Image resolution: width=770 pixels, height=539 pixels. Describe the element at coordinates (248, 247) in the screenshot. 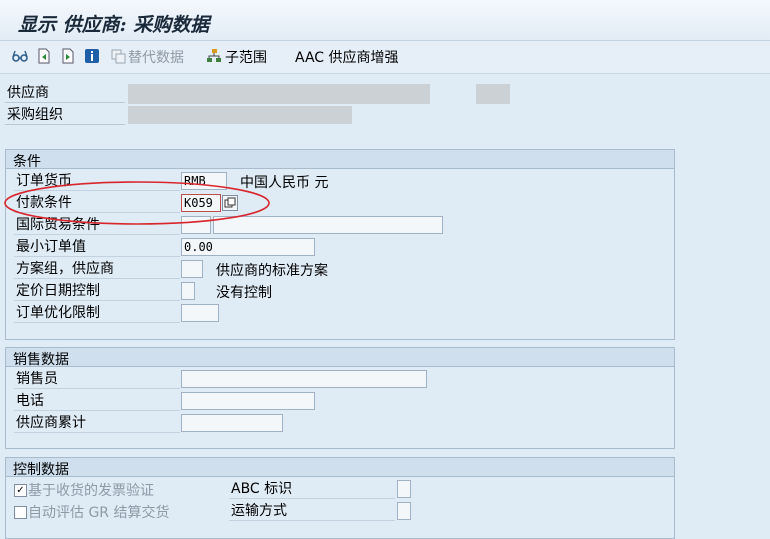

I see `min-order-value-field: 0.00` at that location.